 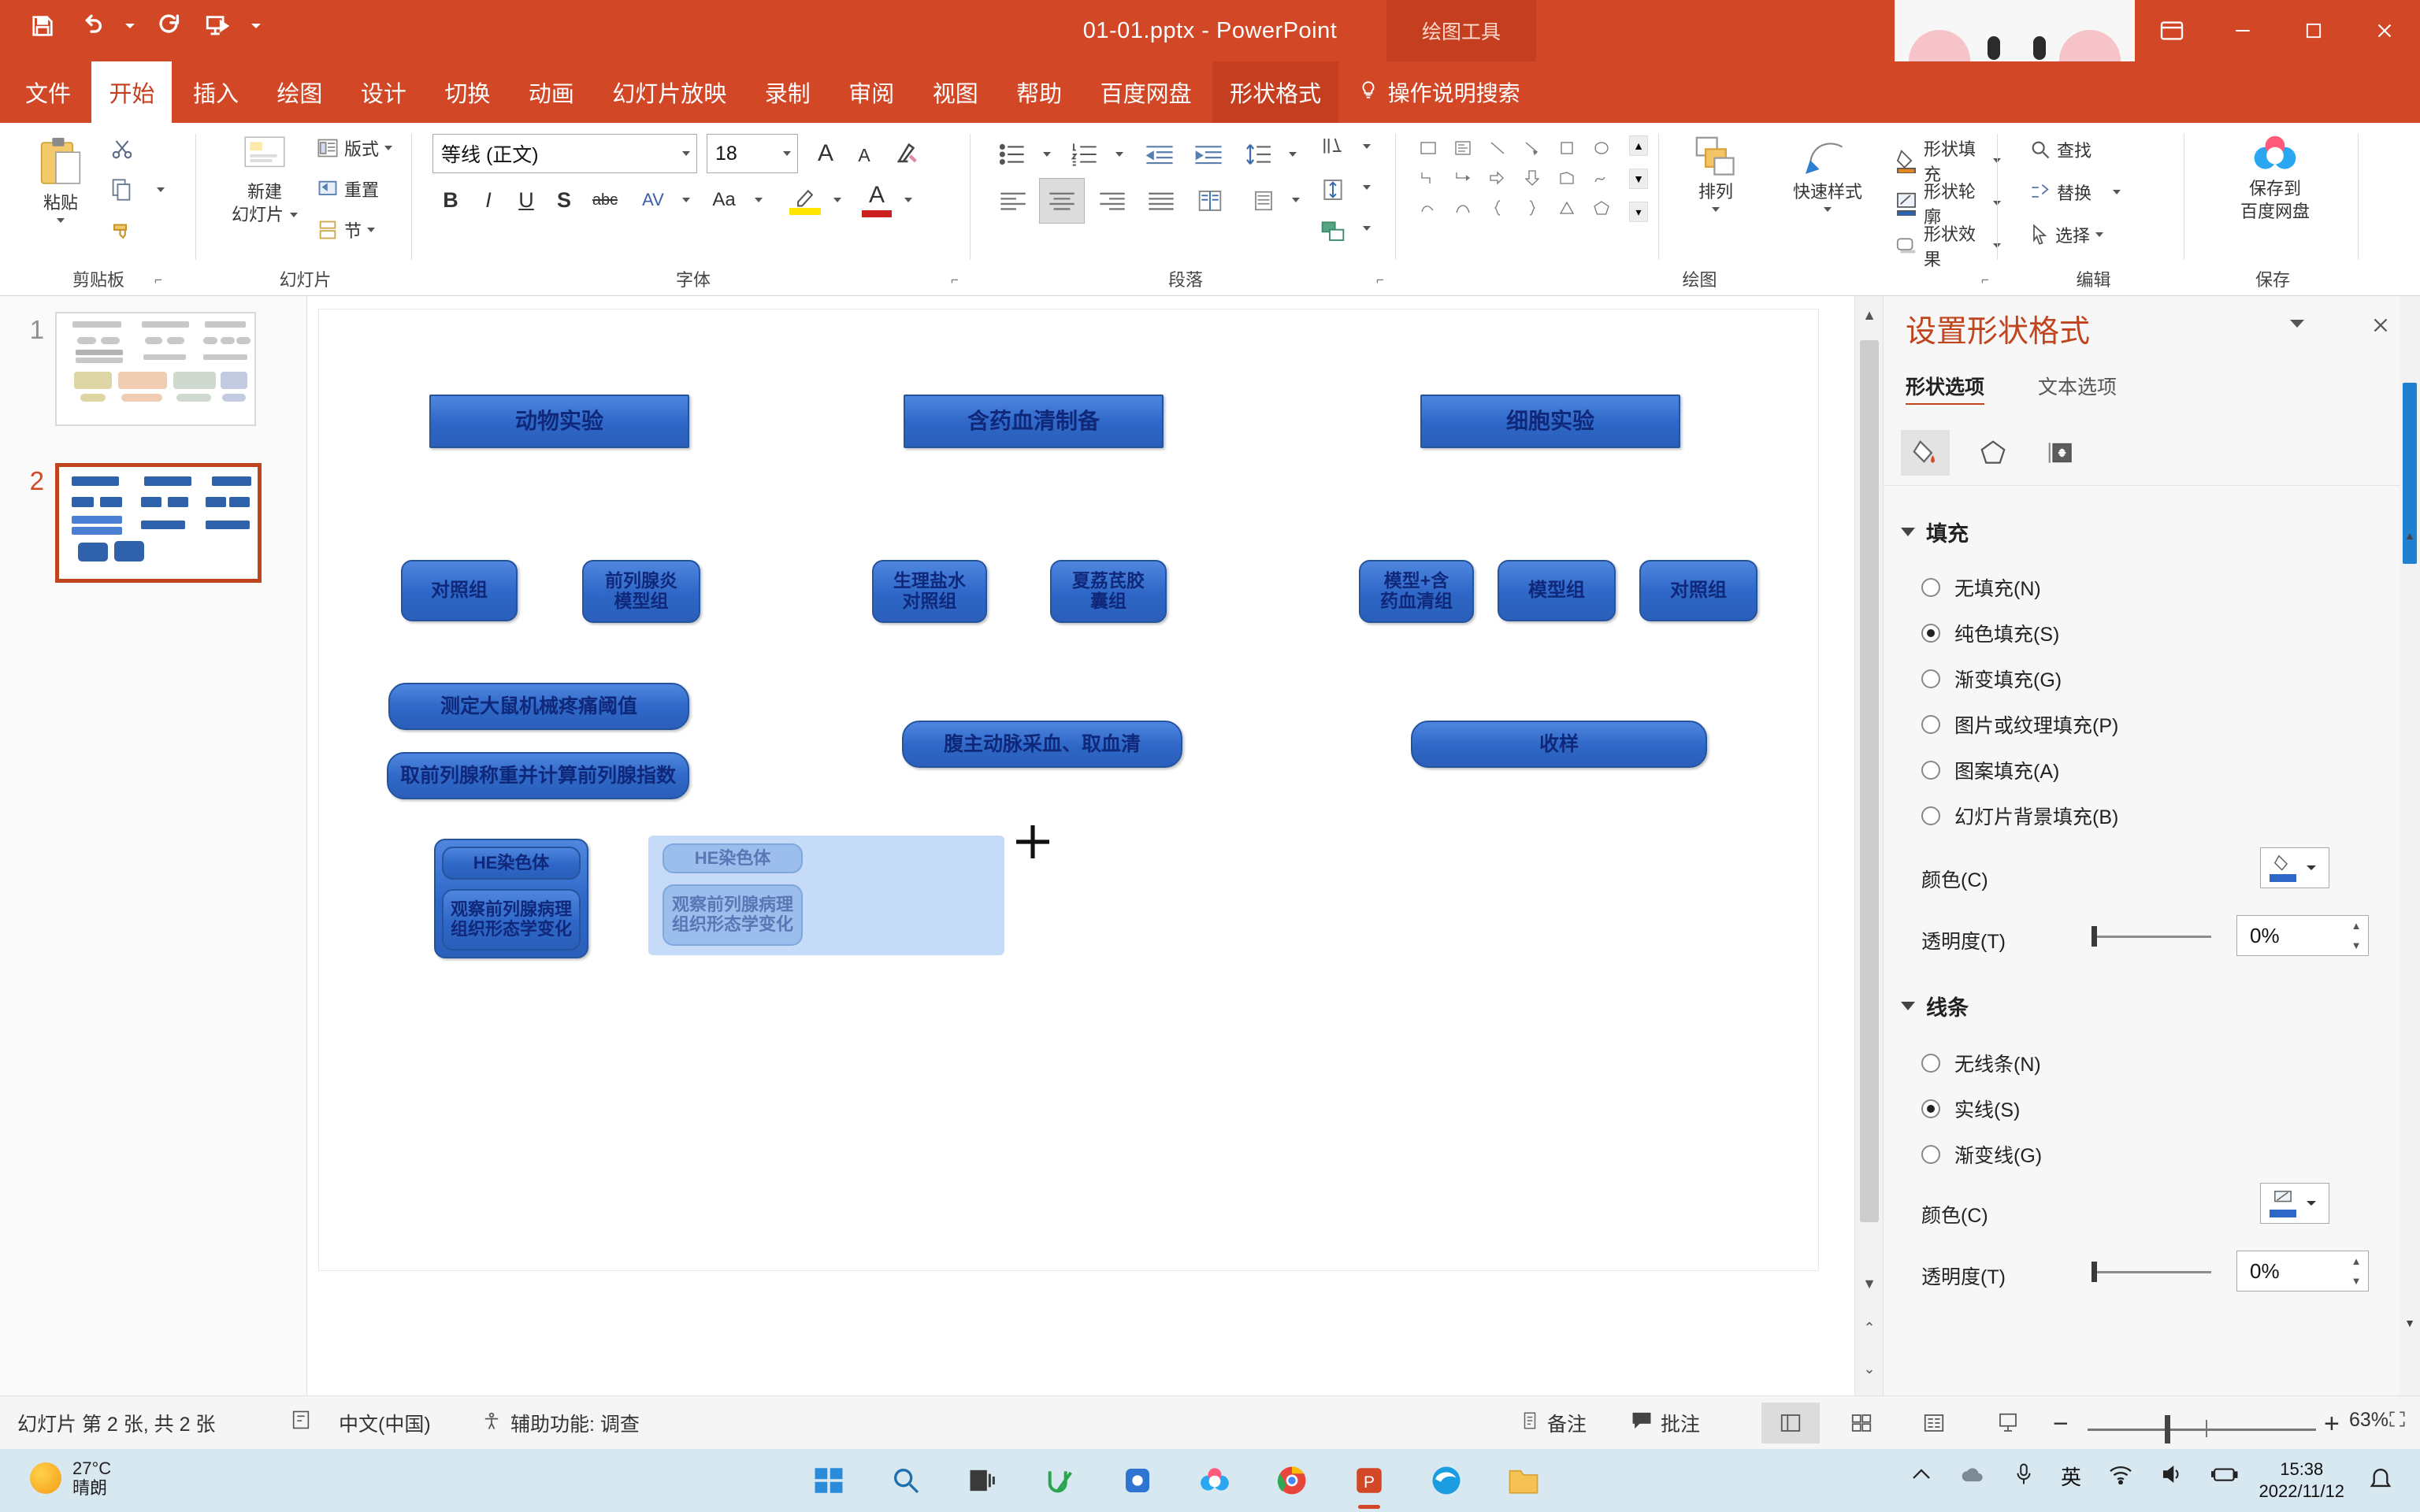 I want to click on minimize-button, so click(x=2242, y=30).